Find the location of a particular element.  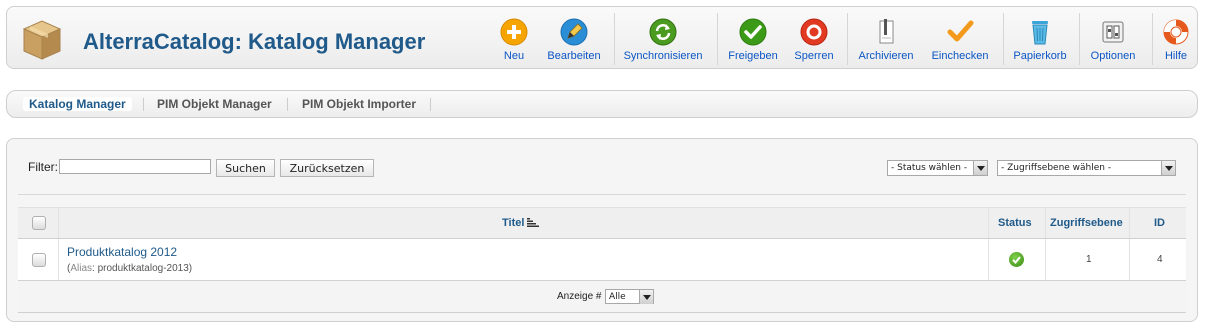

unpublish-button: Sperren is located at coordinates (814, 39).